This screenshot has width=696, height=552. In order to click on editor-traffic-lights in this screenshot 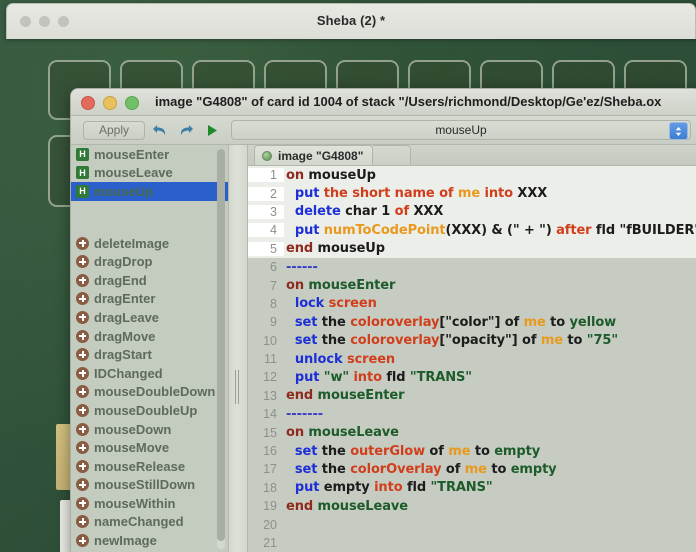, I will do `click(110, 103)`.